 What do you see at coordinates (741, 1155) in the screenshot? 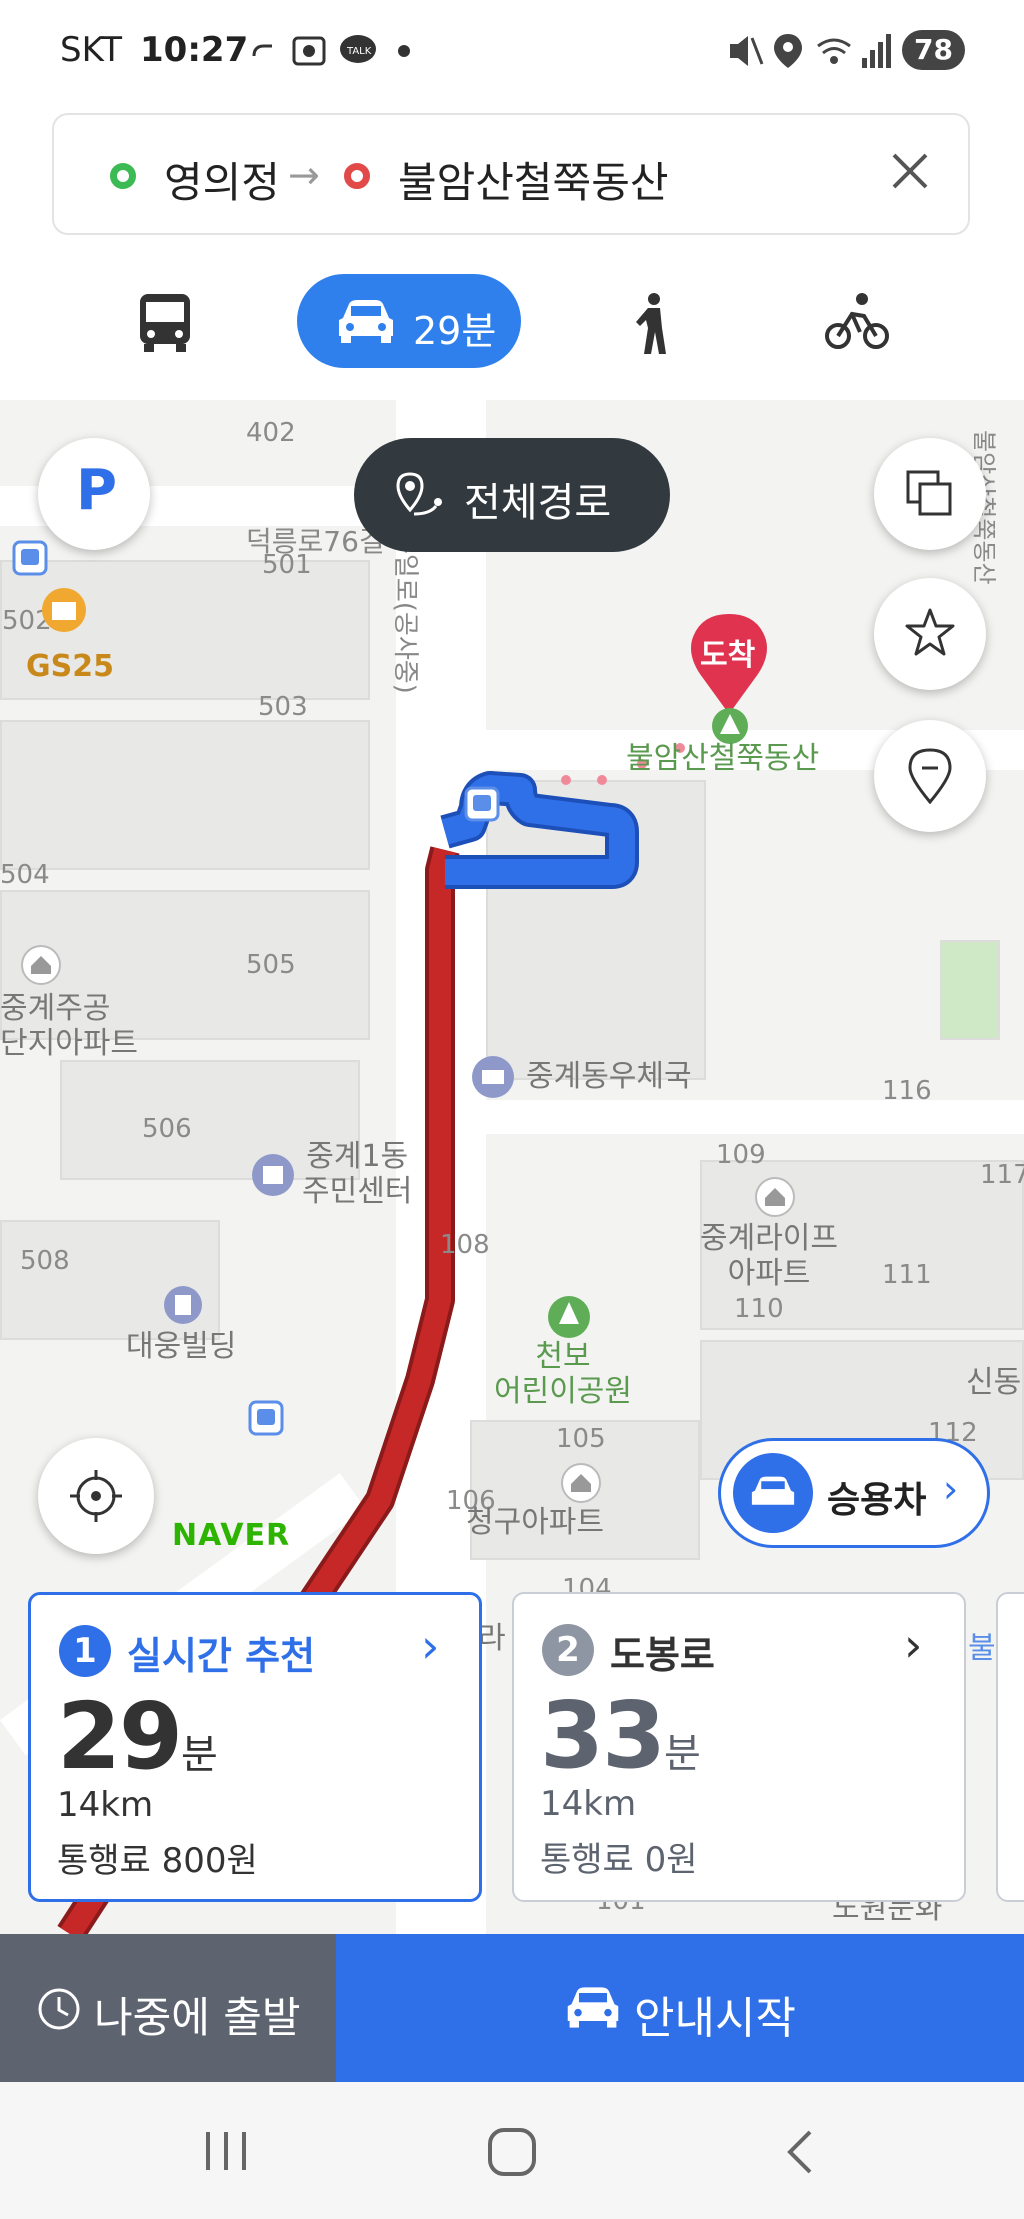
I see `building-number: 109` at bounding box center [741, 1155].